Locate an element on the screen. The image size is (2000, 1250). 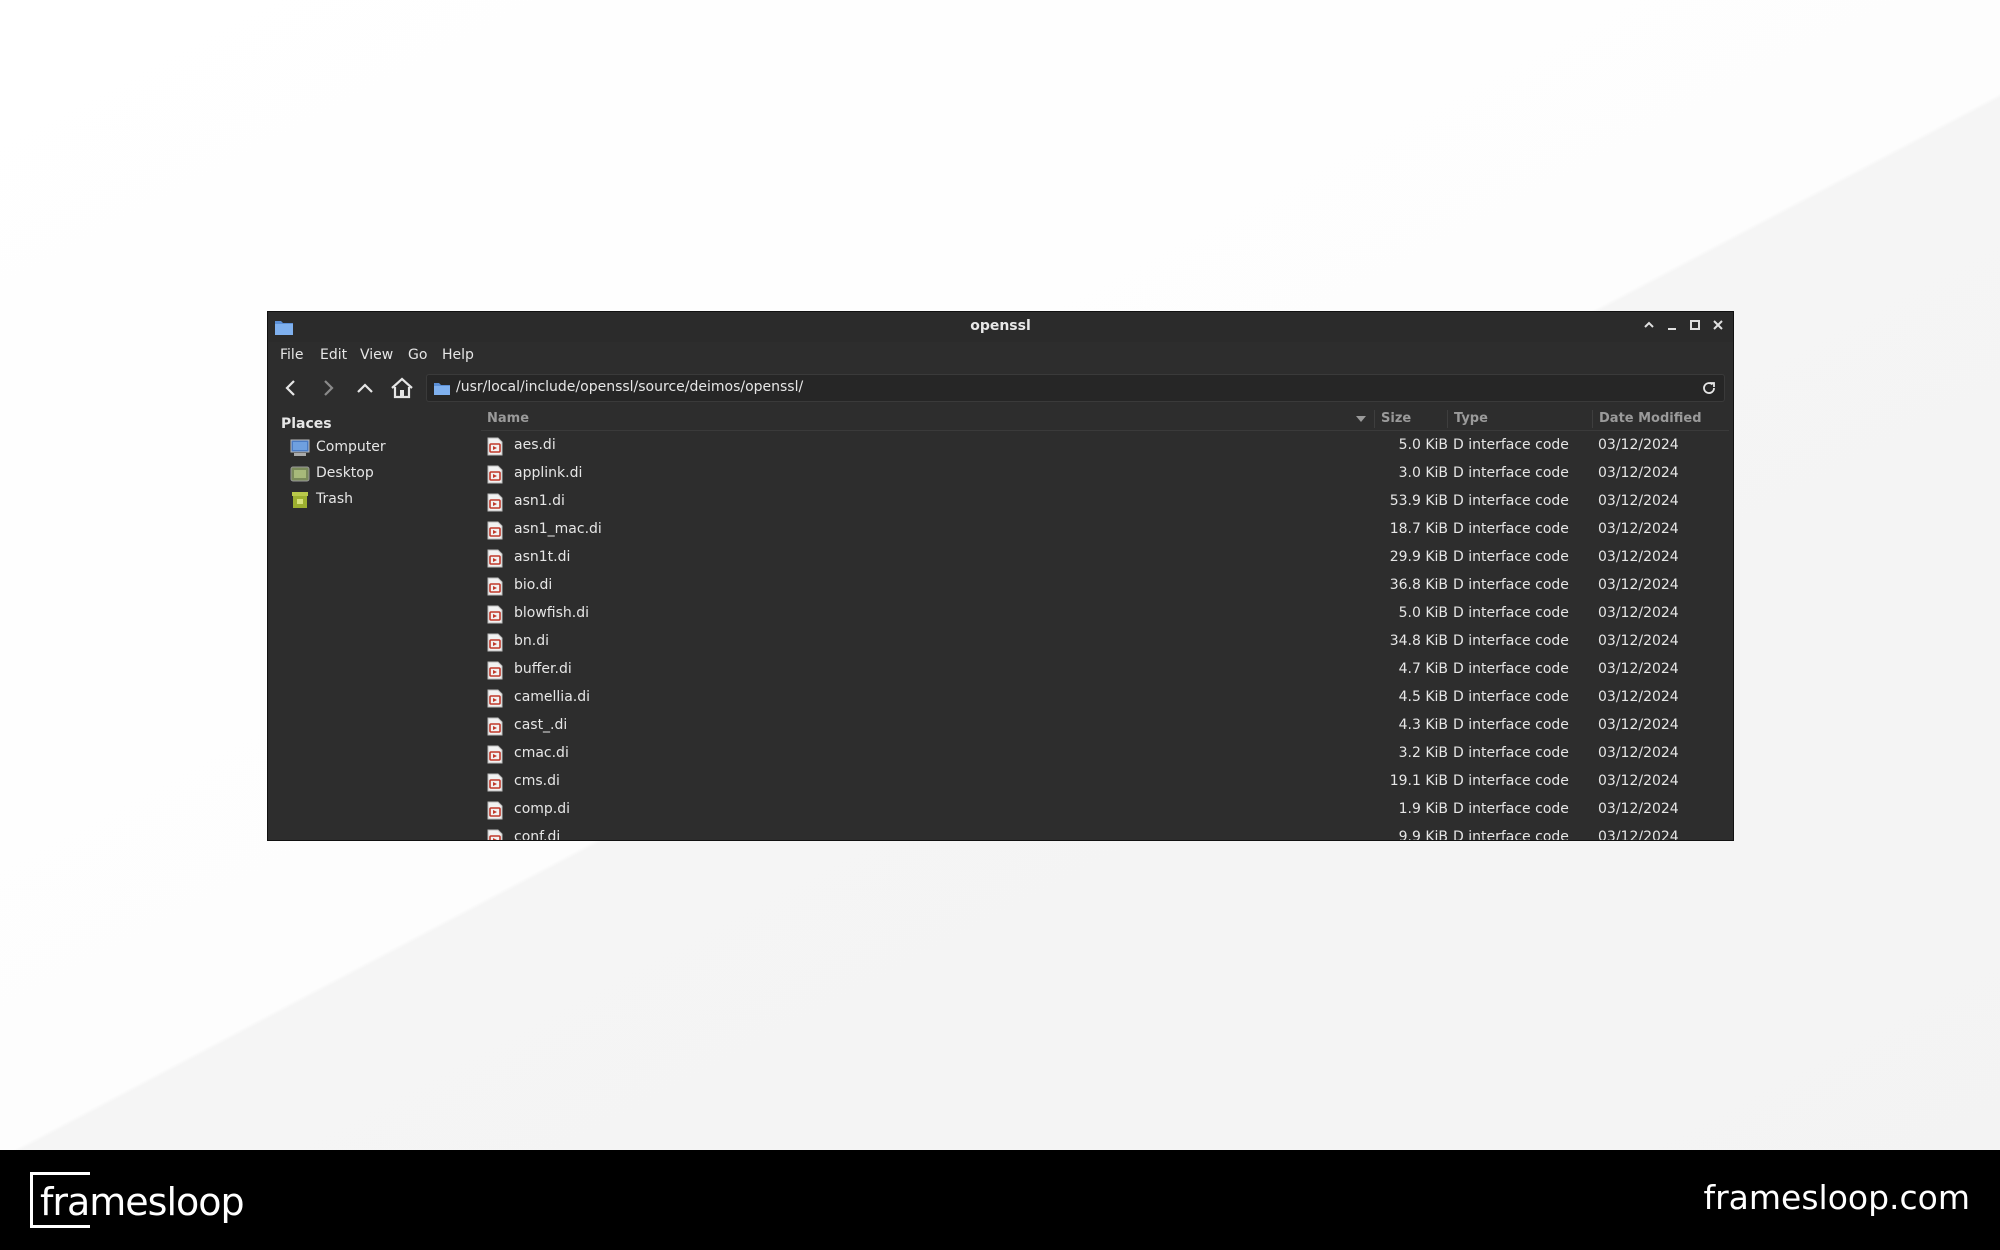
sidebar-item-trash: Trash is located at coordinates (380, 500).